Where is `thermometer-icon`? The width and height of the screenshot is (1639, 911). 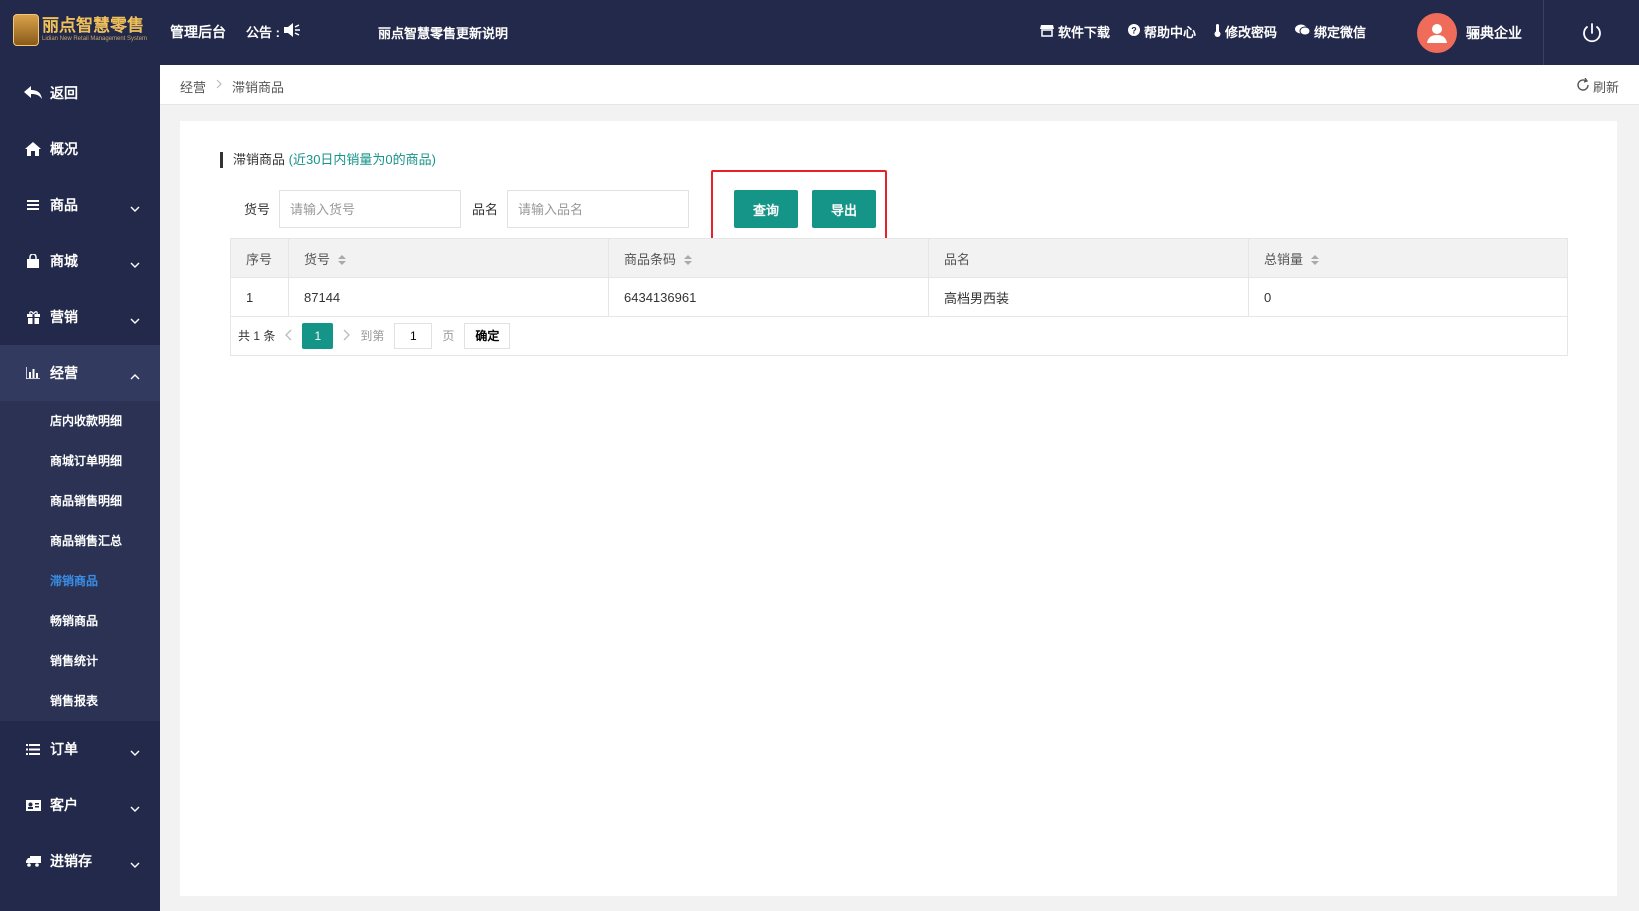 thermometer-icon is located at coordinates (1217, 31).